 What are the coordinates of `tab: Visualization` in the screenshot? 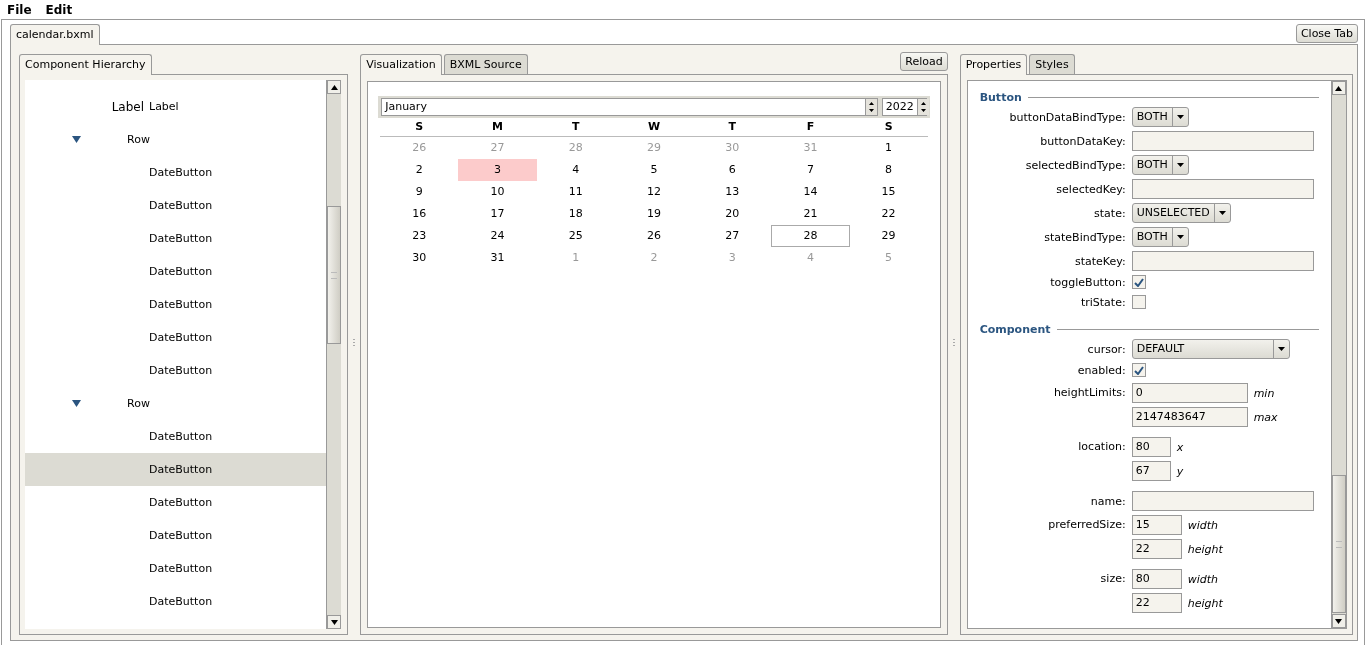 It's located at (401, 64).